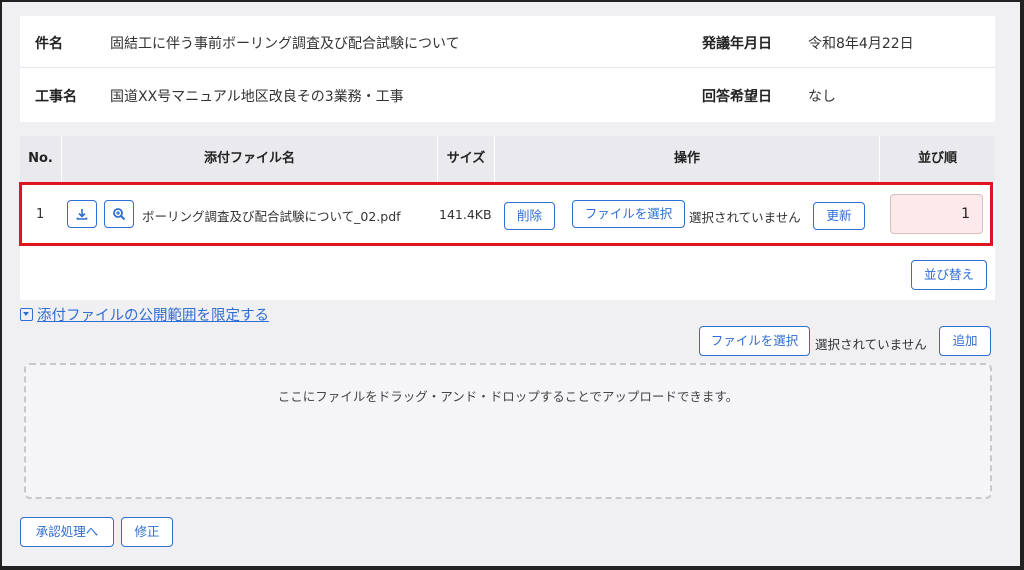 Image resolution: width=1024 pixels, height=570 pixels. I want to click on header-no: No., so click(41, 159).